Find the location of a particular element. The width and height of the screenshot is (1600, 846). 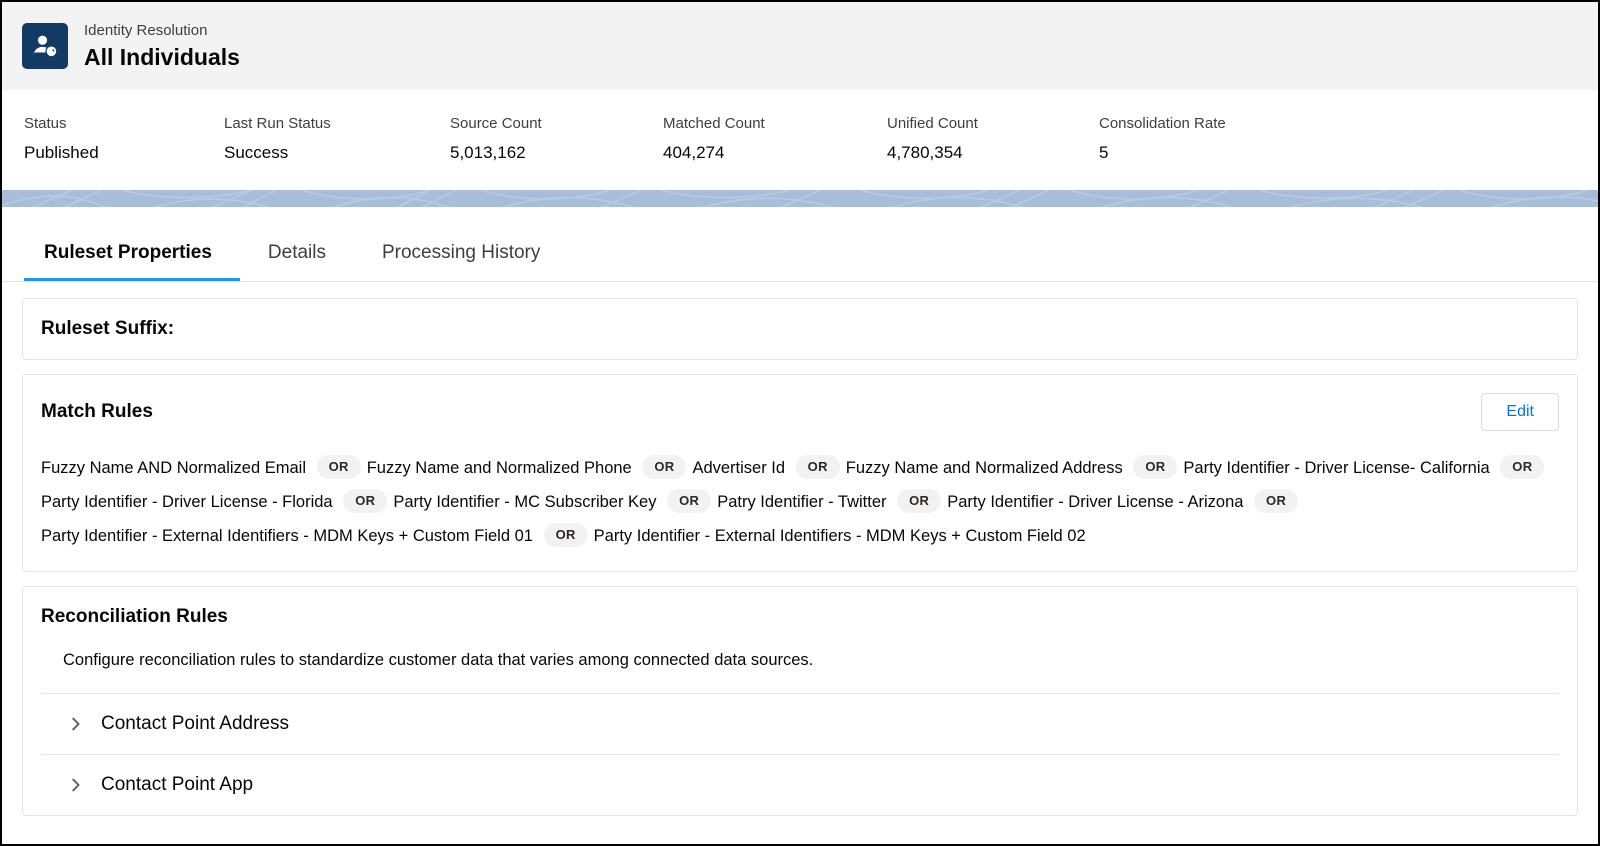

stat-value: 4,780,354 is located at coordinates (925, 152).